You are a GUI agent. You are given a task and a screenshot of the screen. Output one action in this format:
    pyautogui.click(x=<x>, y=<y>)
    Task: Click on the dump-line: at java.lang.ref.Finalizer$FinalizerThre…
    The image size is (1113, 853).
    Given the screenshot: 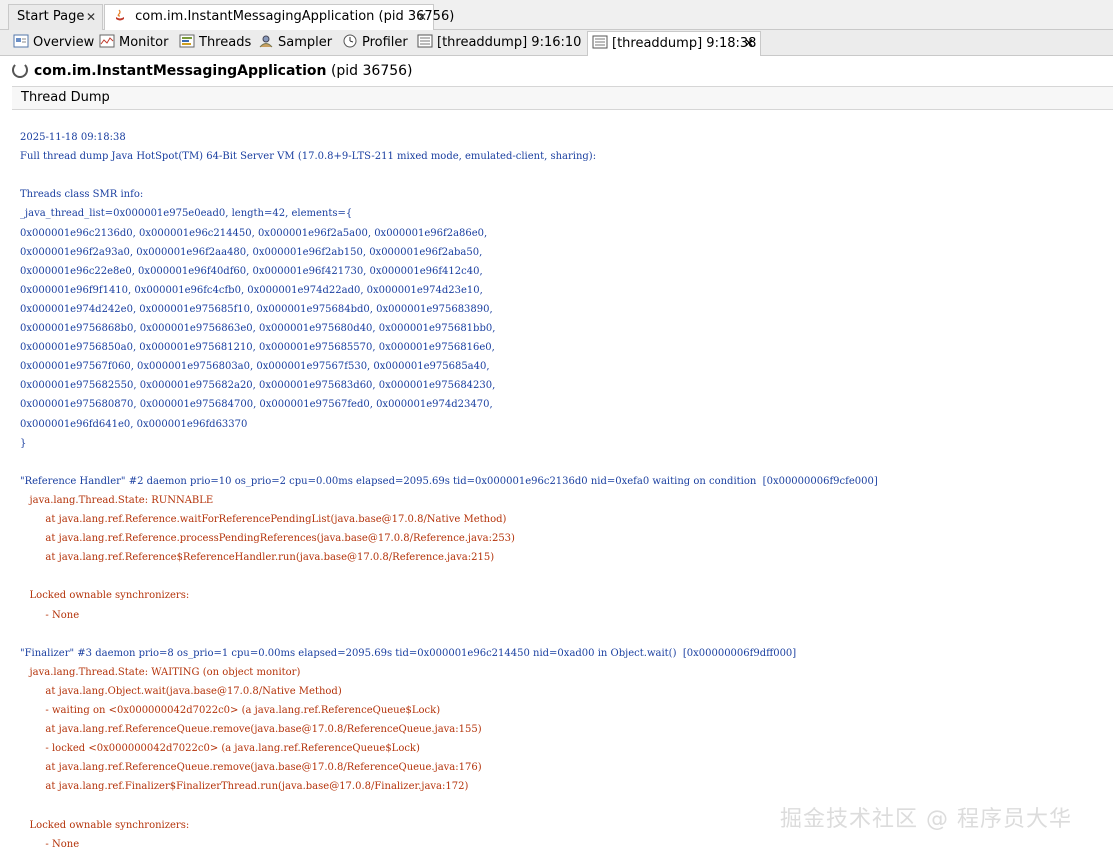 What is the action you would take?
    pyautogui.click(x=244, y=787)
    